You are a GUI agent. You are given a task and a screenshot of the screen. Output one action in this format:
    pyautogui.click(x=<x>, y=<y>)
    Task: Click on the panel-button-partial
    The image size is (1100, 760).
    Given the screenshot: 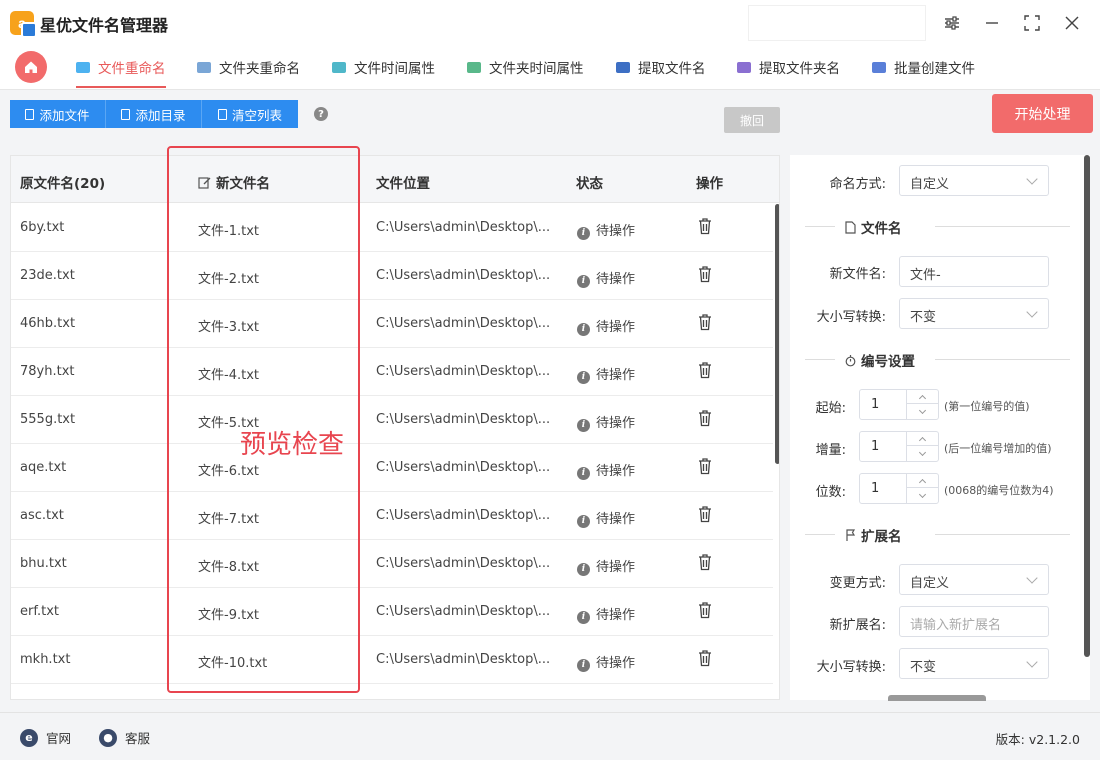 What is the action you would take?
    pyautogui.click(x=937, y=698)
    